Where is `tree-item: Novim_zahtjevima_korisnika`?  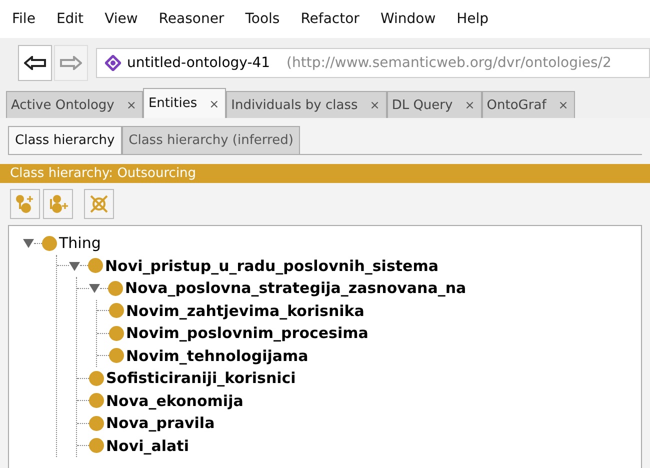
tree-item: Novim_zahtjevima_korisnika is located at coordinates (245, 311).